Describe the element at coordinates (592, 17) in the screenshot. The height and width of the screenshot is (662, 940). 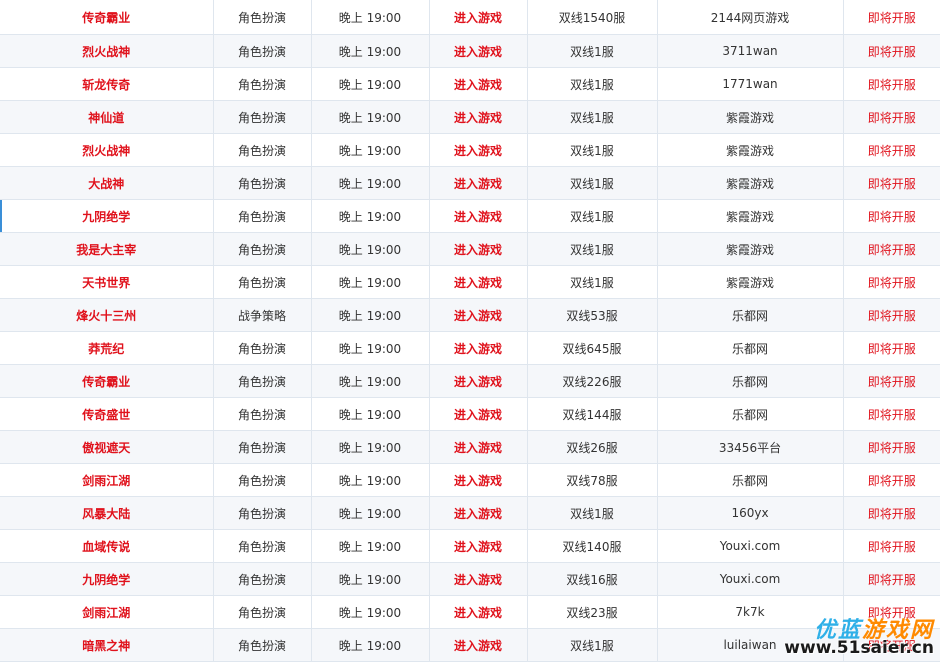
I see `server-name: 双线1540服` at that location.